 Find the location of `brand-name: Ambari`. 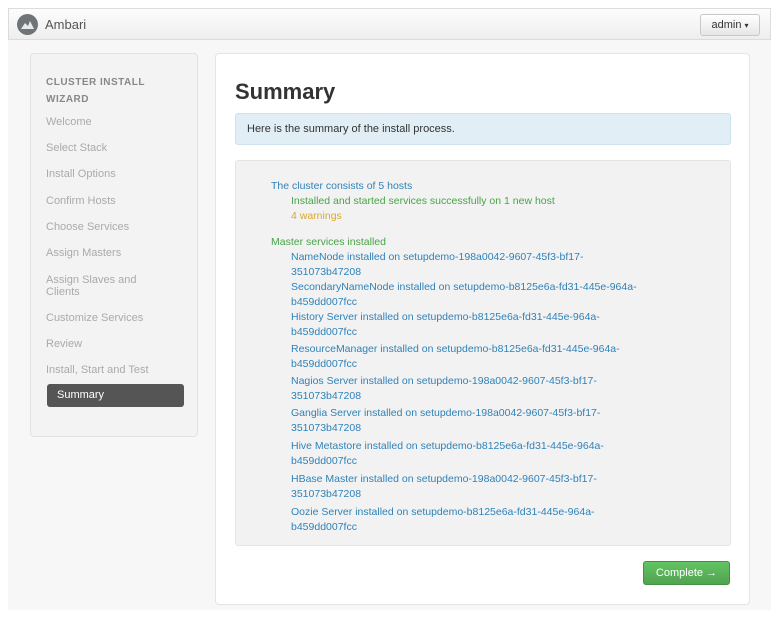

brand-name: Ambari is located at coordinates (65, 24).